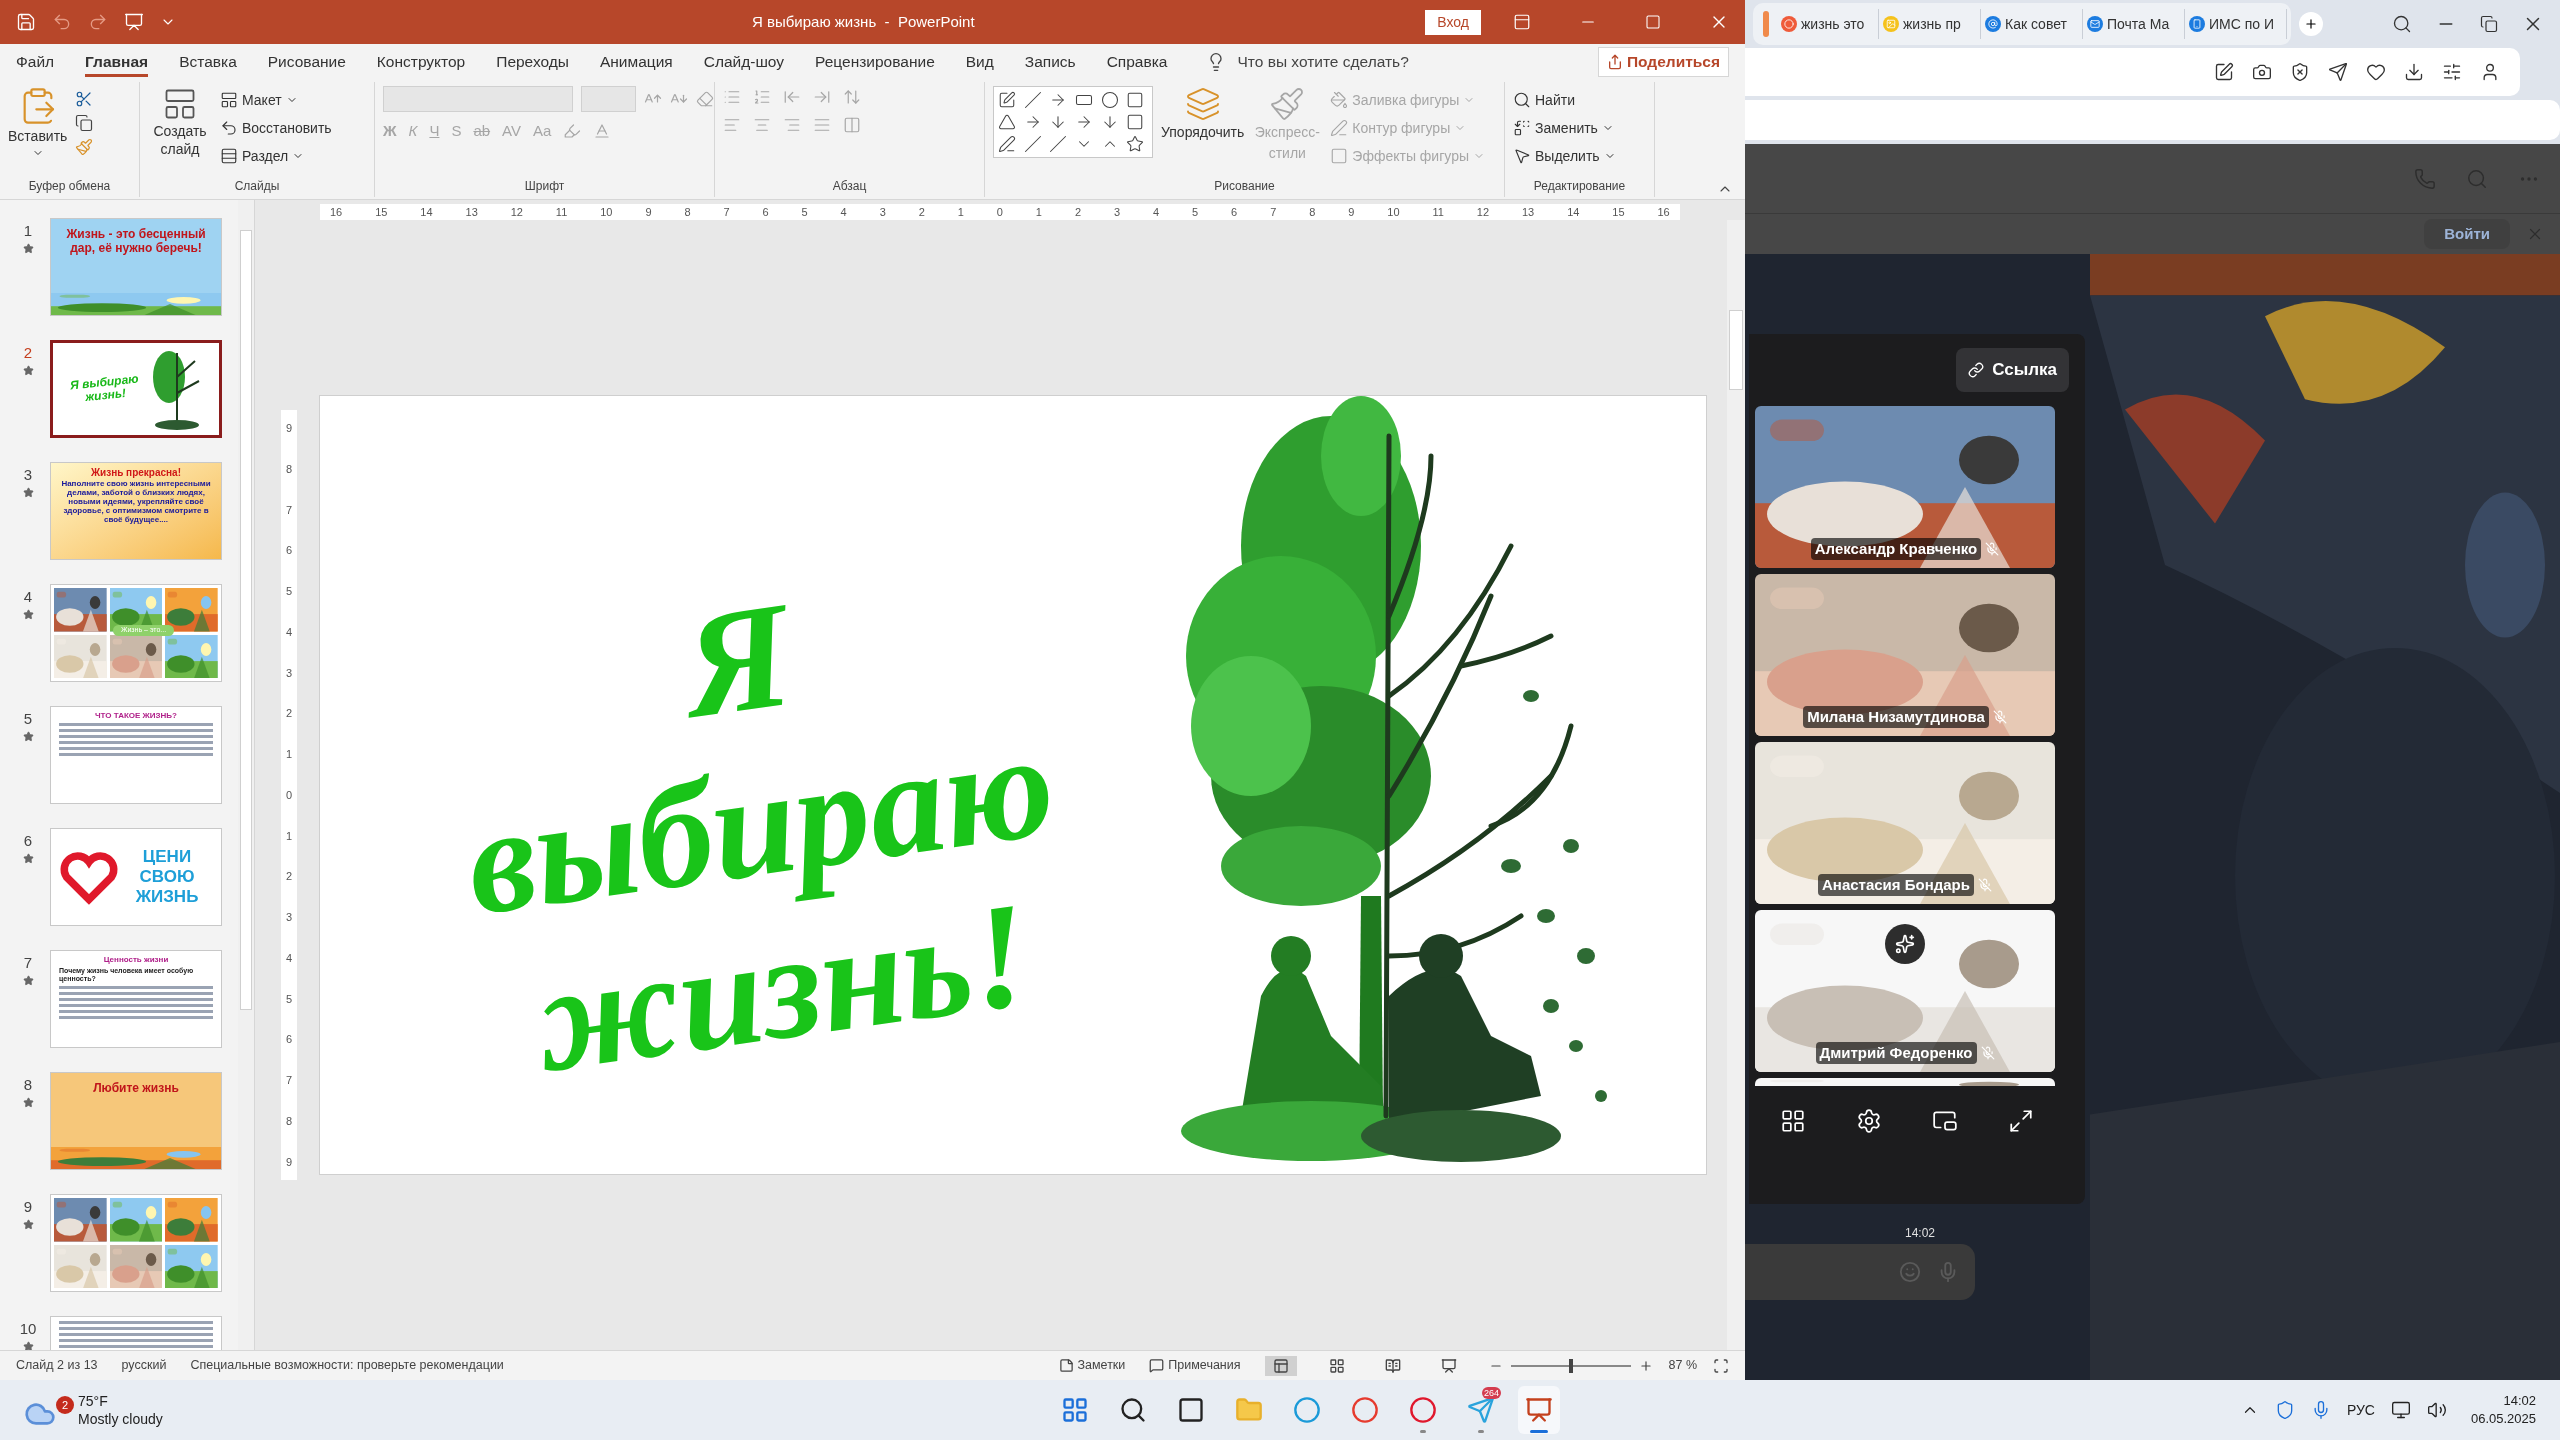  I want to click on thumbnail-title: Жизнь прекрасна!, so click(136, 473).